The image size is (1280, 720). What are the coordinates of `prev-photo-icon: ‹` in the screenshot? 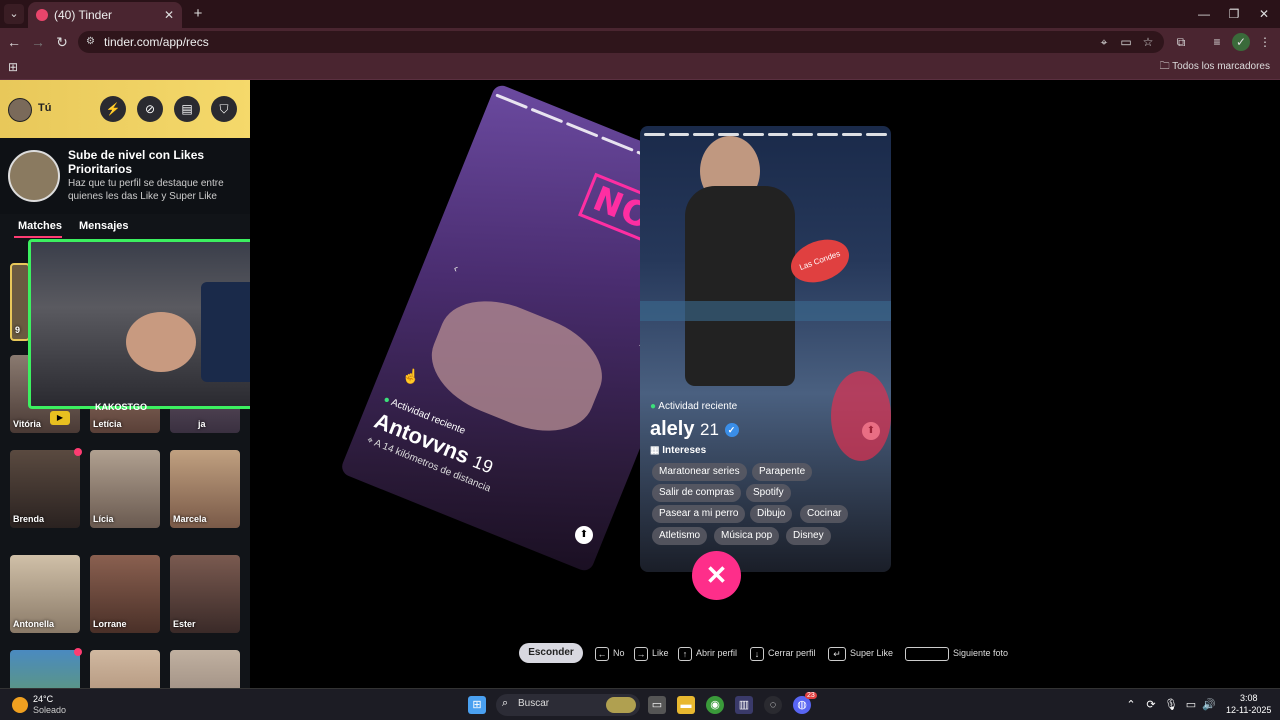 It's located at (456, 268).